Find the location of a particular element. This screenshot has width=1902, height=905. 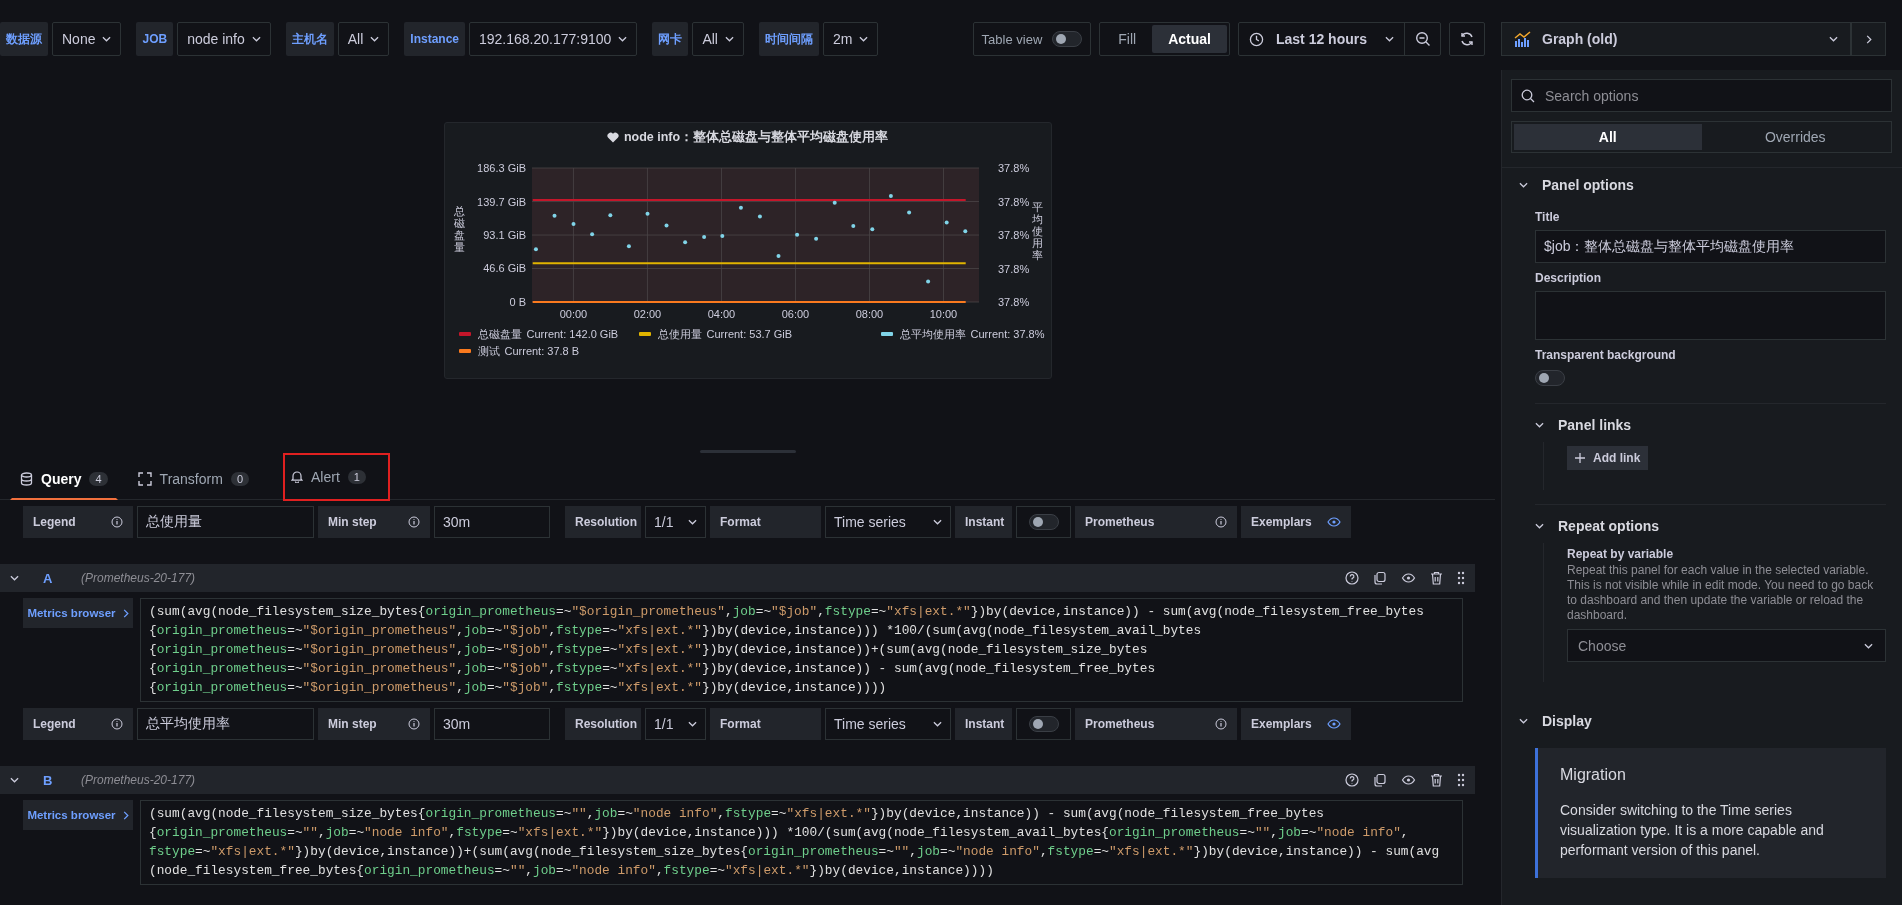

resolution-label: Resolution is located at coordinates (603, 724).